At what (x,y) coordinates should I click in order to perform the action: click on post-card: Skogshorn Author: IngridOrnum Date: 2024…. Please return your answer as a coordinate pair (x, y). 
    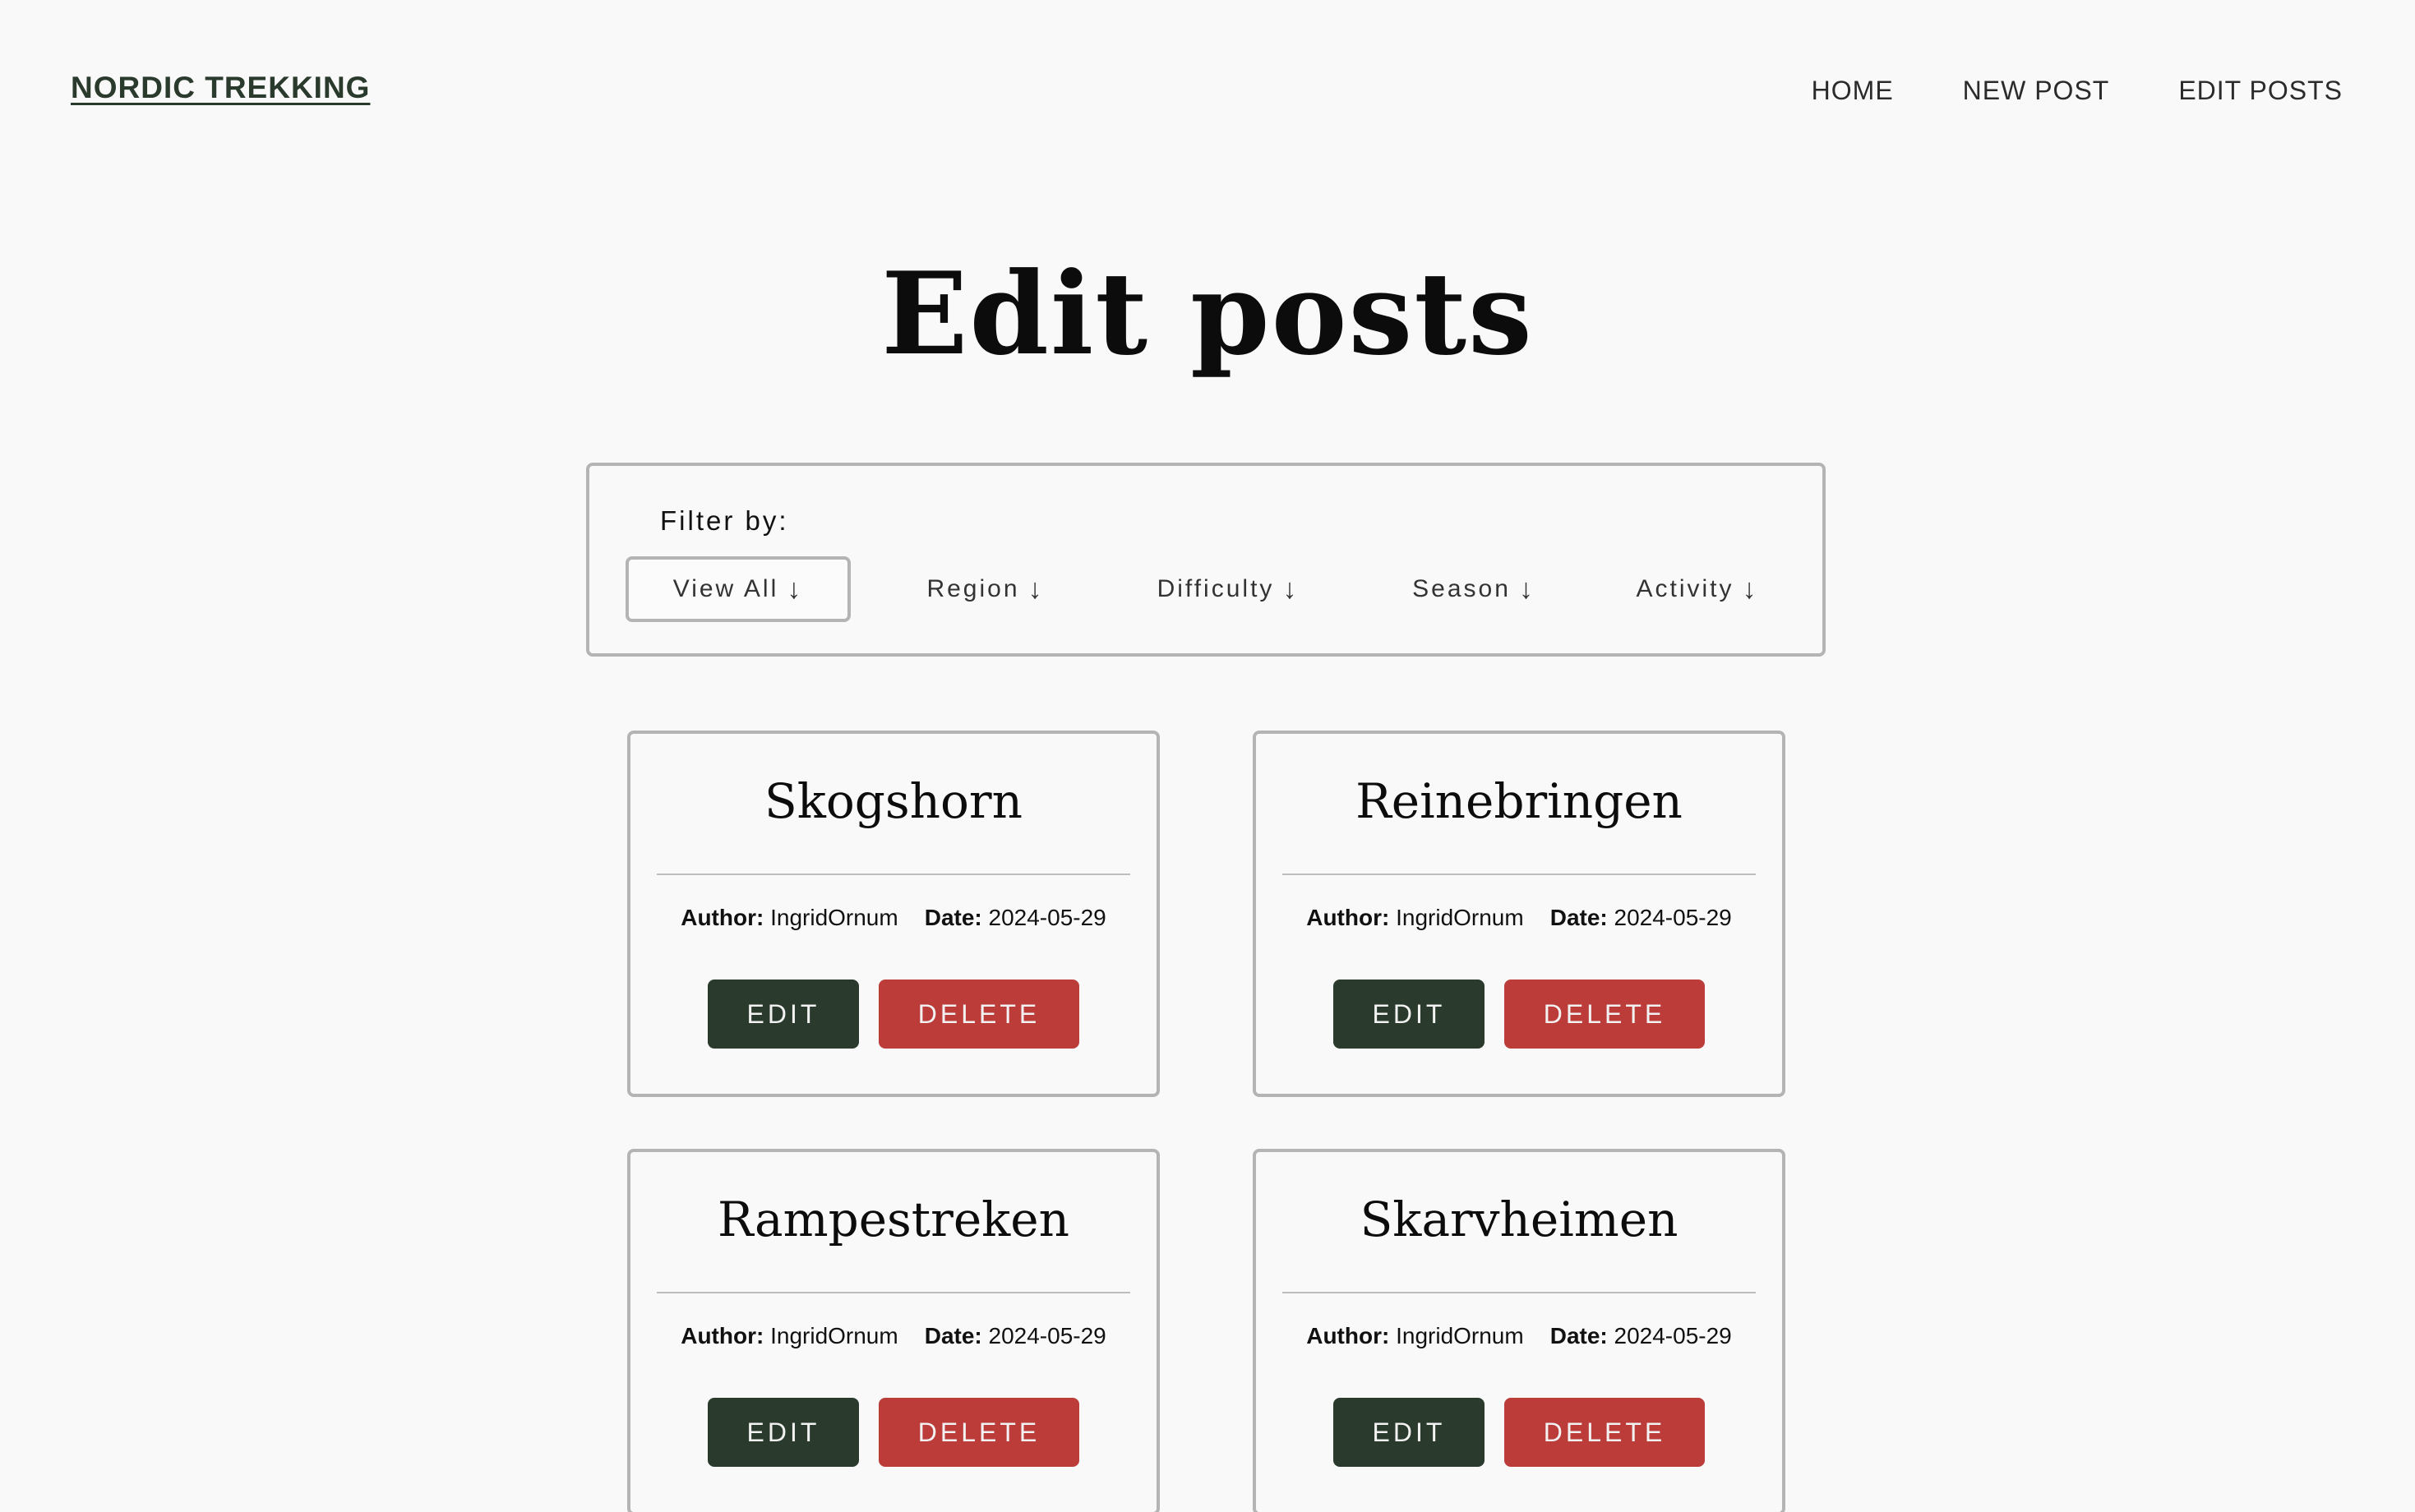
    Looking at the image, I should click on (894, 914).